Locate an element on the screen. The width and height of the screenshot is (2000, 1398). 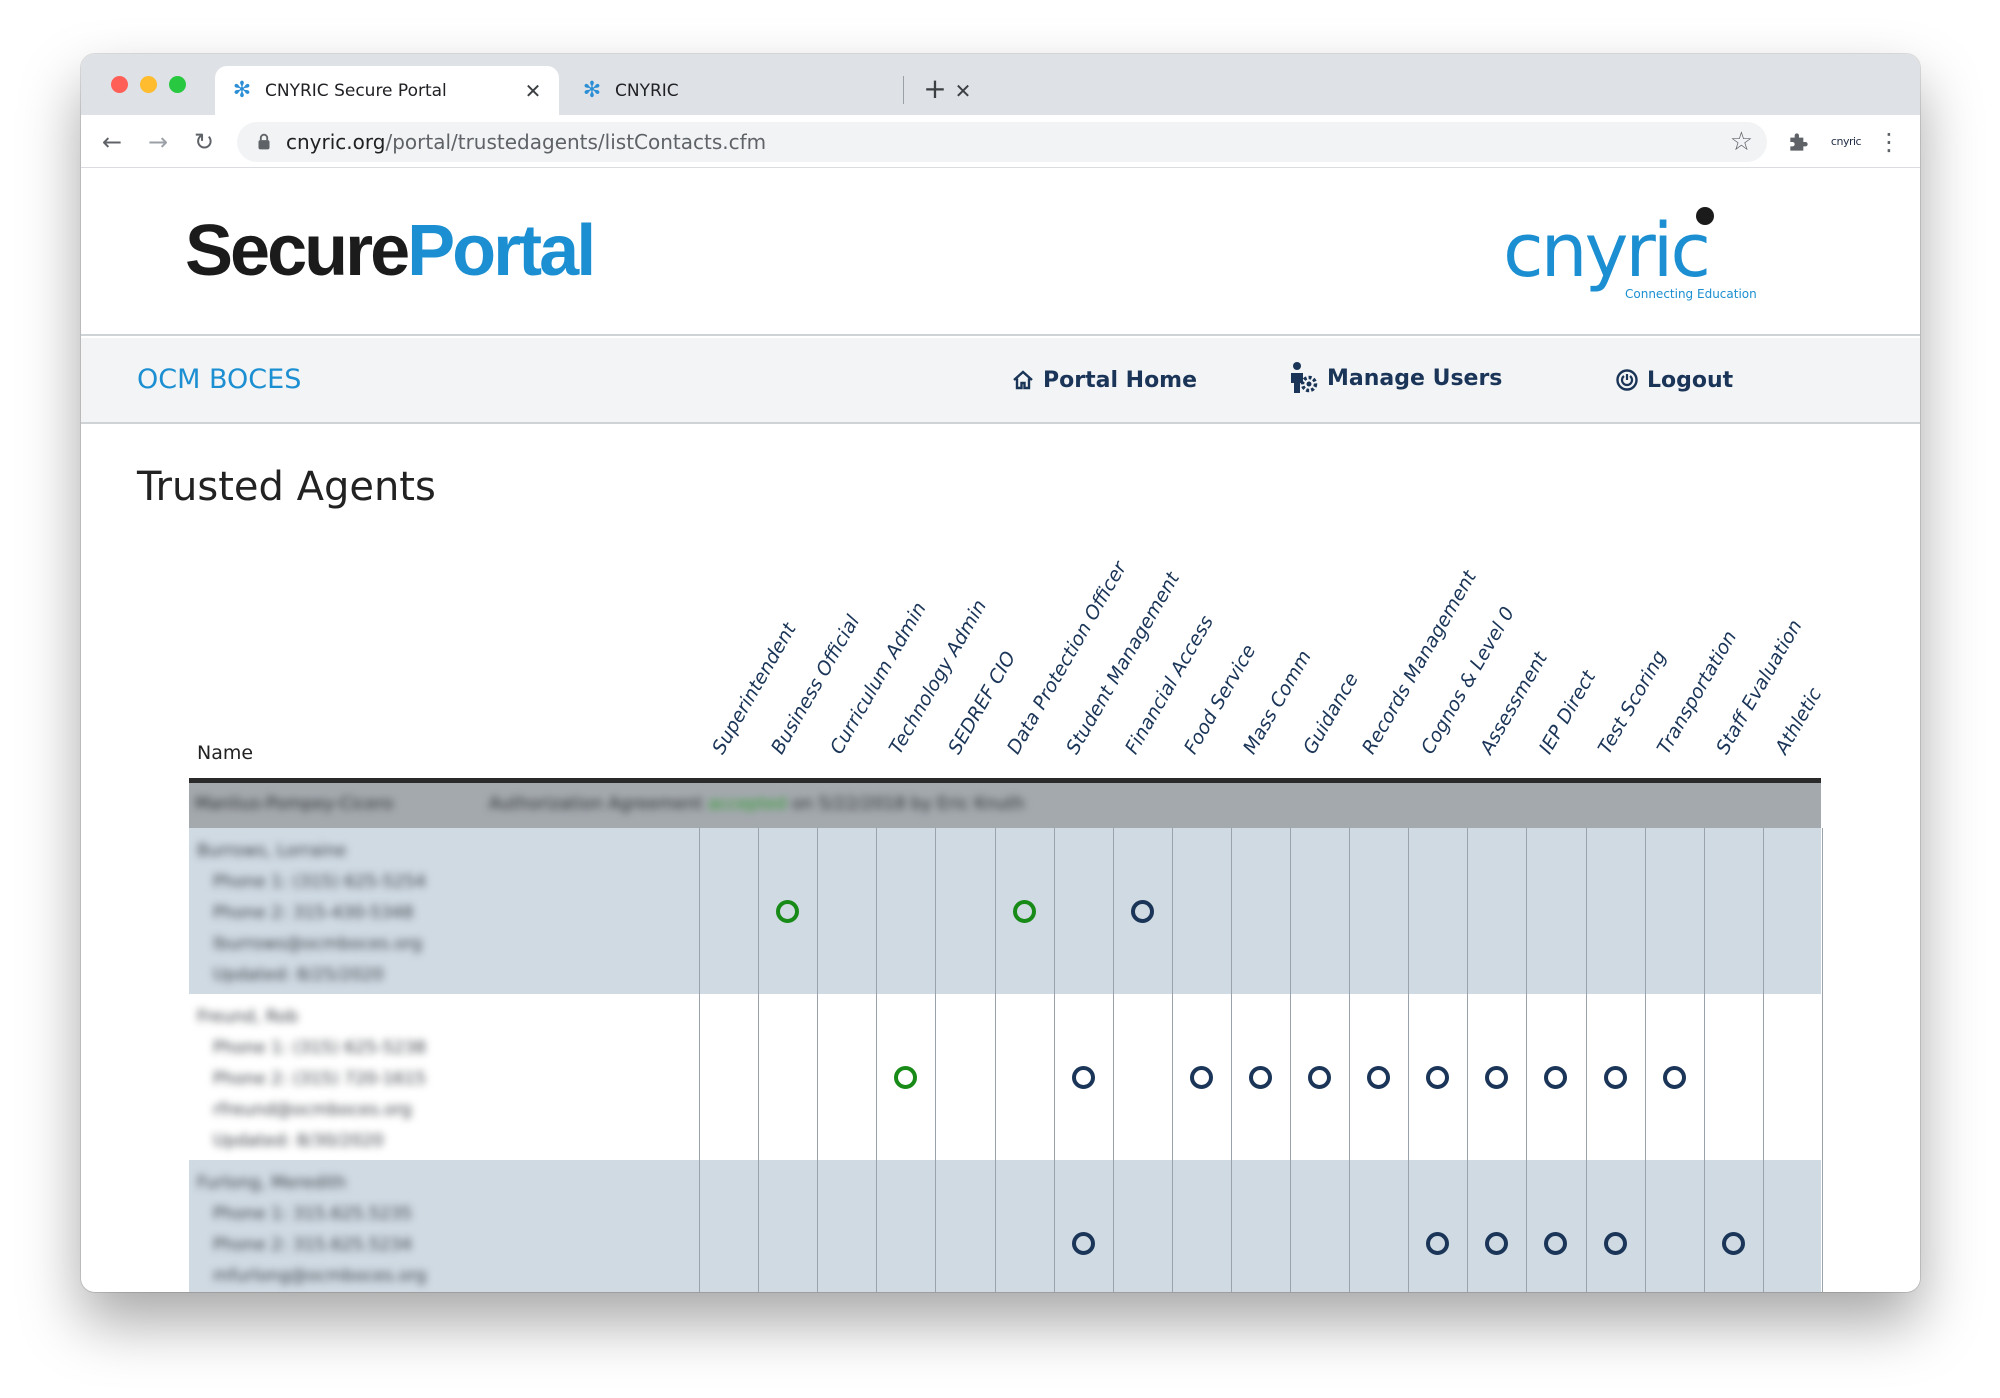
home-icon is located at coordinates (1023, 380).